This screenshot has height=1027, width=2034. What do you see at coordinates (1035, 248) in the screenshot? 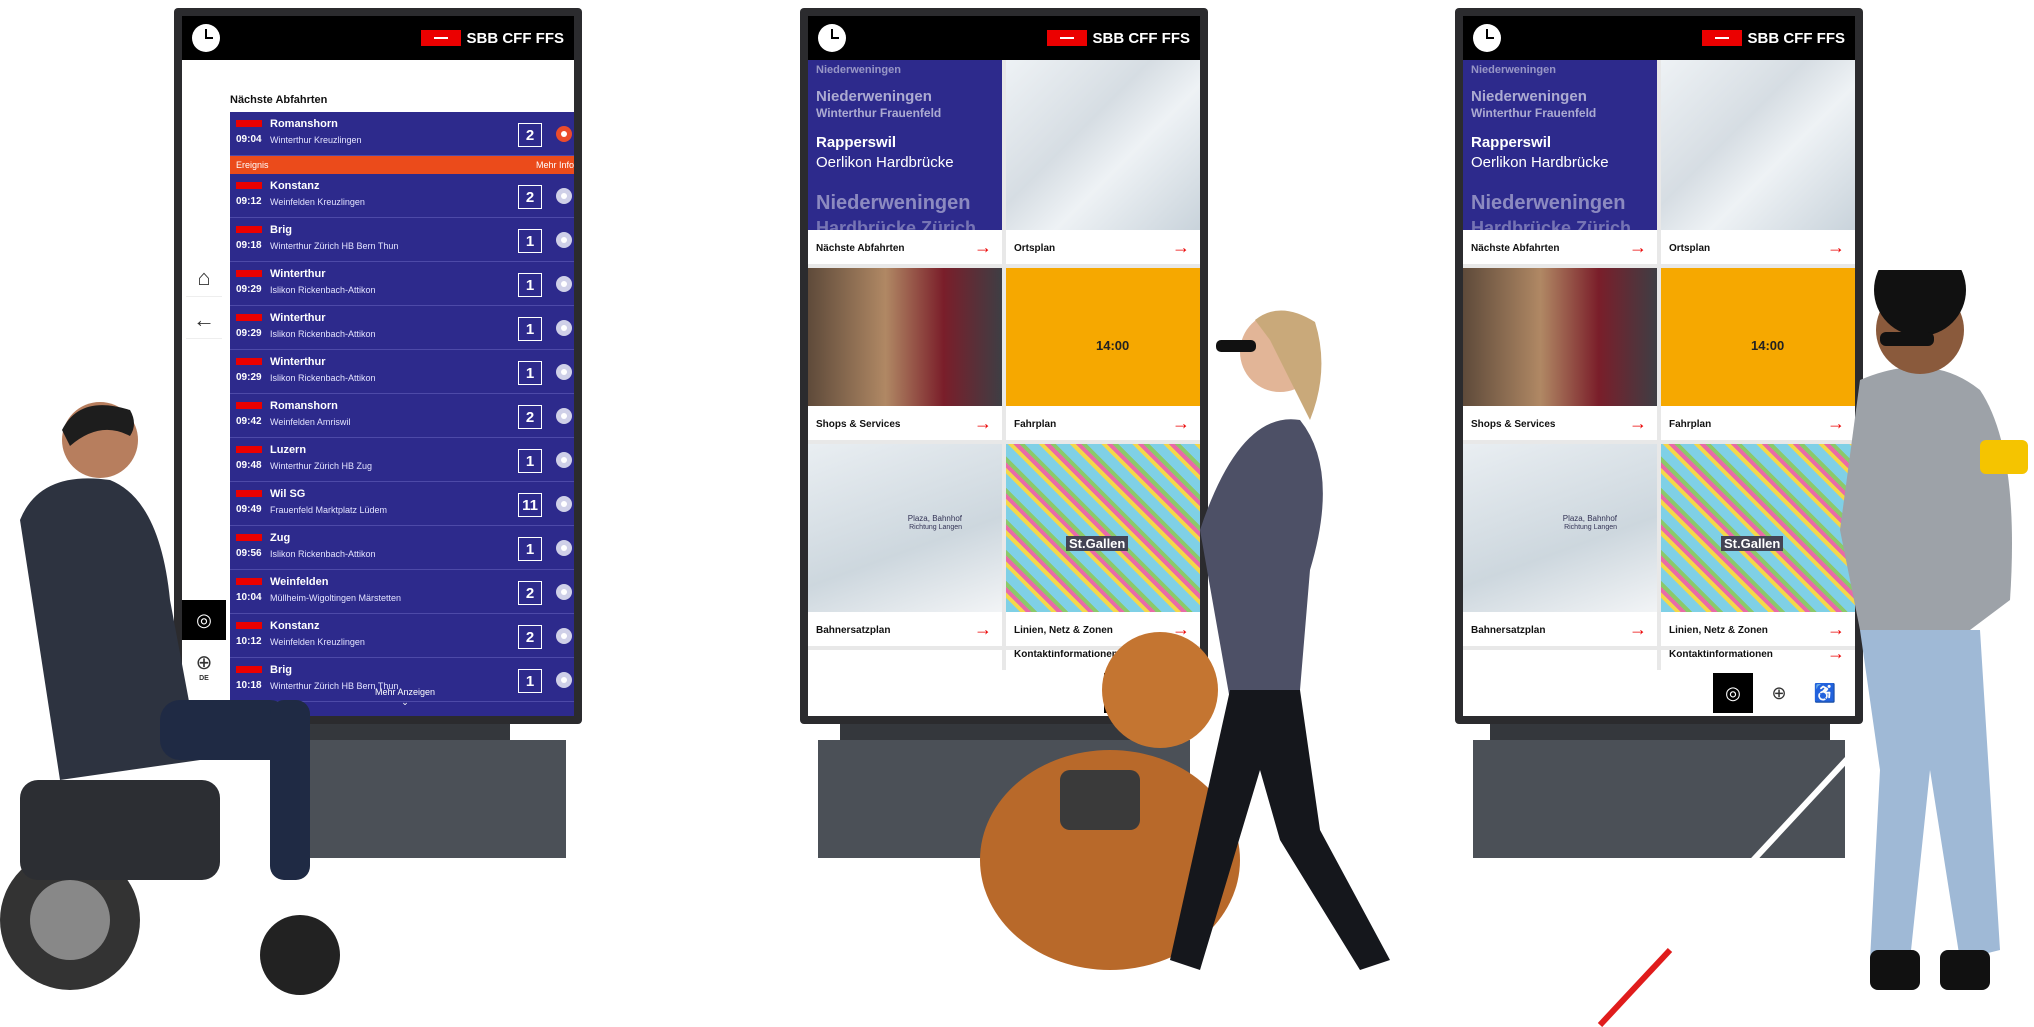
I see `tile-label: Ortsplan` at bounding box center [1035, 248].